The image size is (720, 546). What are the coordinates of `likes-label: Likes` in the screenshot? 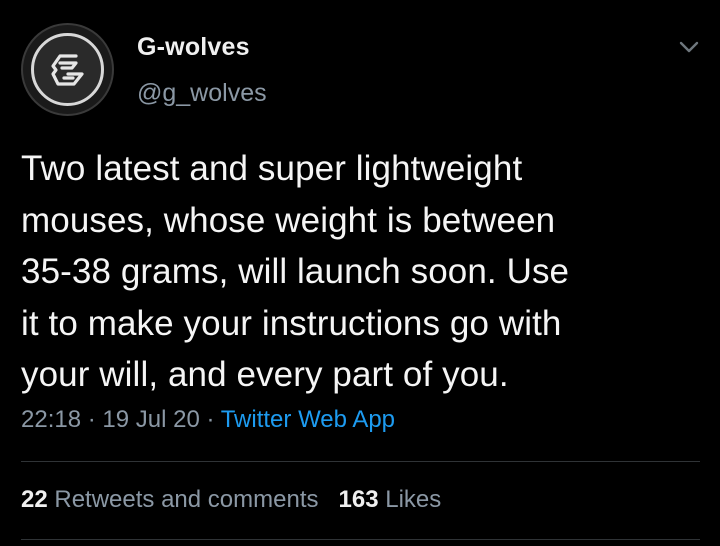 It's located at (413, 499).